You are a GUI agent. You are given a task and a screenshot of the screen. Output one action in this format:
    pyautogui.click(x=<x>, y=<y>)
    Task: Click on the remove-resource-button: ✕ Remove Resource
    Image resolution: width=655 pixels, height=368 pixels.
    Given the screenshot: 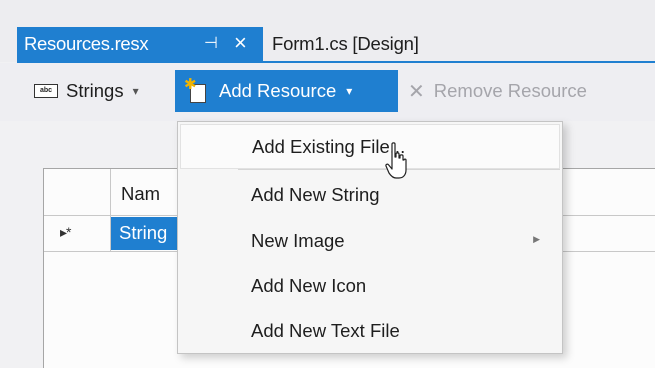 What is the action you would take?
    pyautogui.click(x=497, y=91)
    